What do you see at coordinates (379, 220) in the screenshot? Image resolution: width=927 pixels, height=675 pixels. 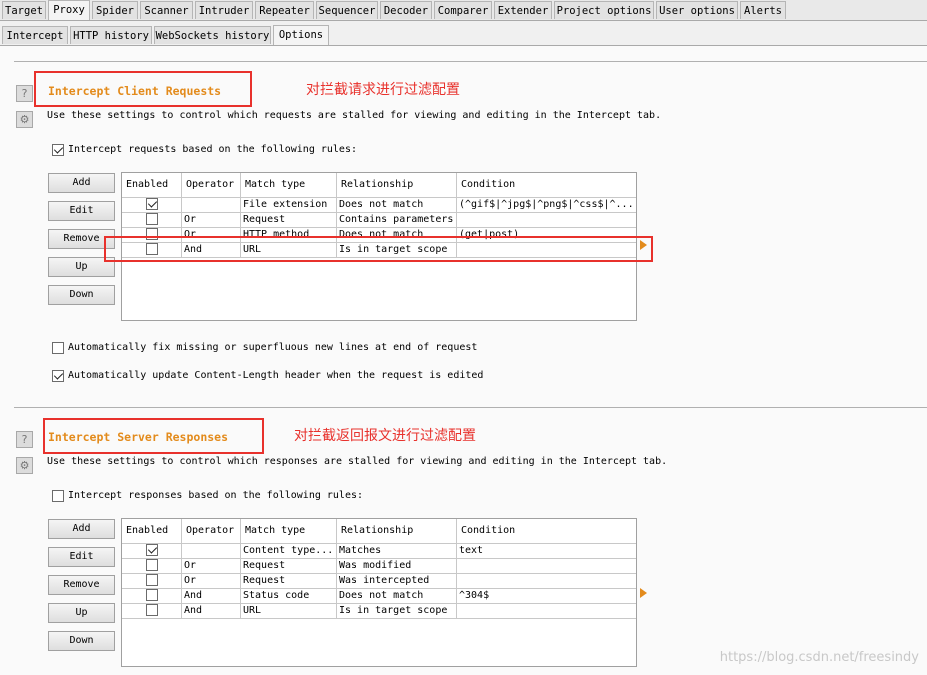 I see `table-row: Or Request Contains parameters` at bounding box center [379, 220].